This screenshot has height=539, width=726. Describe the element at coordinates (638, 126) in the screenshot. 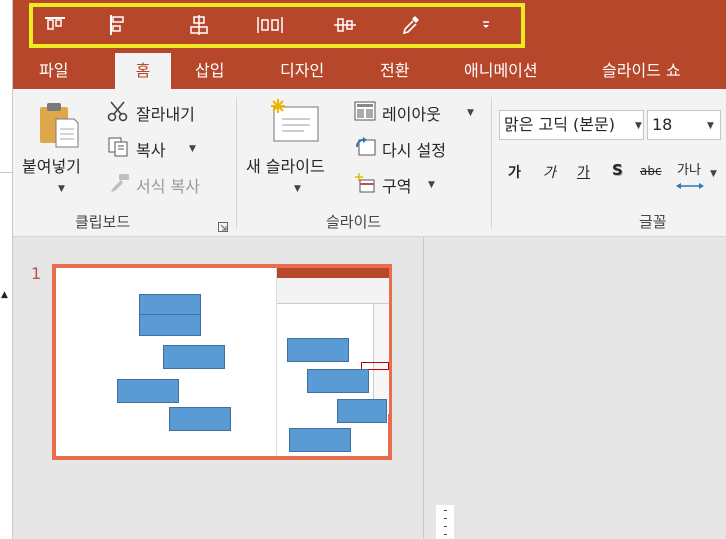

I see `font-name-caret-icon: ▼` at that location.